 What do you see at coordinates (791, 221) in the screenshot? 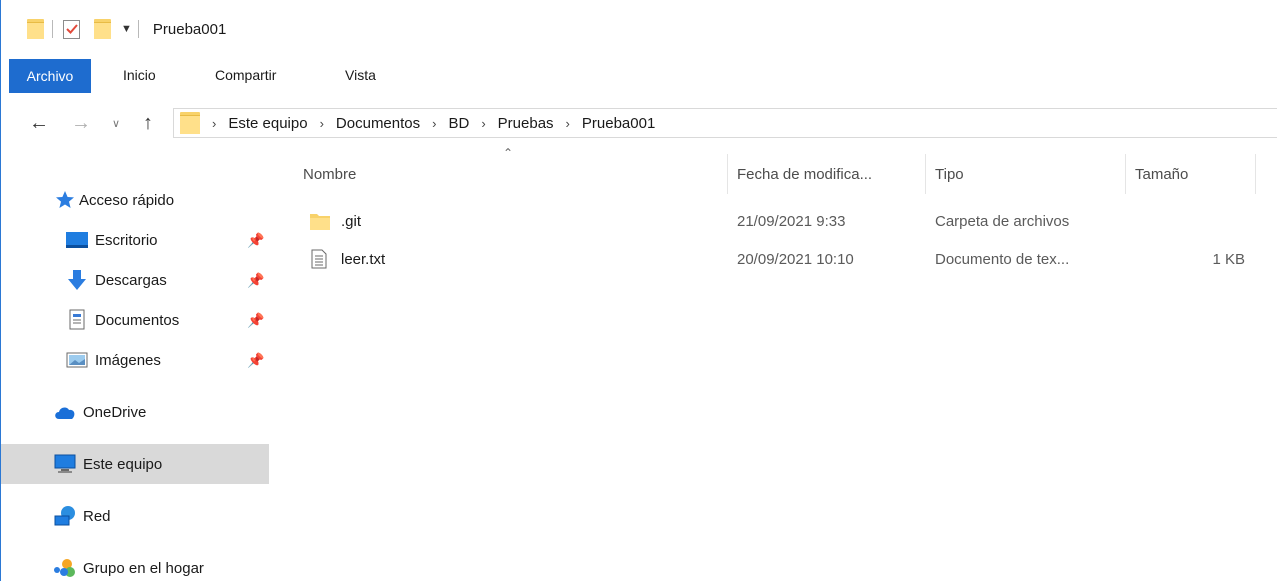
I see `file-modified: 21/09/2021 9:33` at bounding box center [791, 221].